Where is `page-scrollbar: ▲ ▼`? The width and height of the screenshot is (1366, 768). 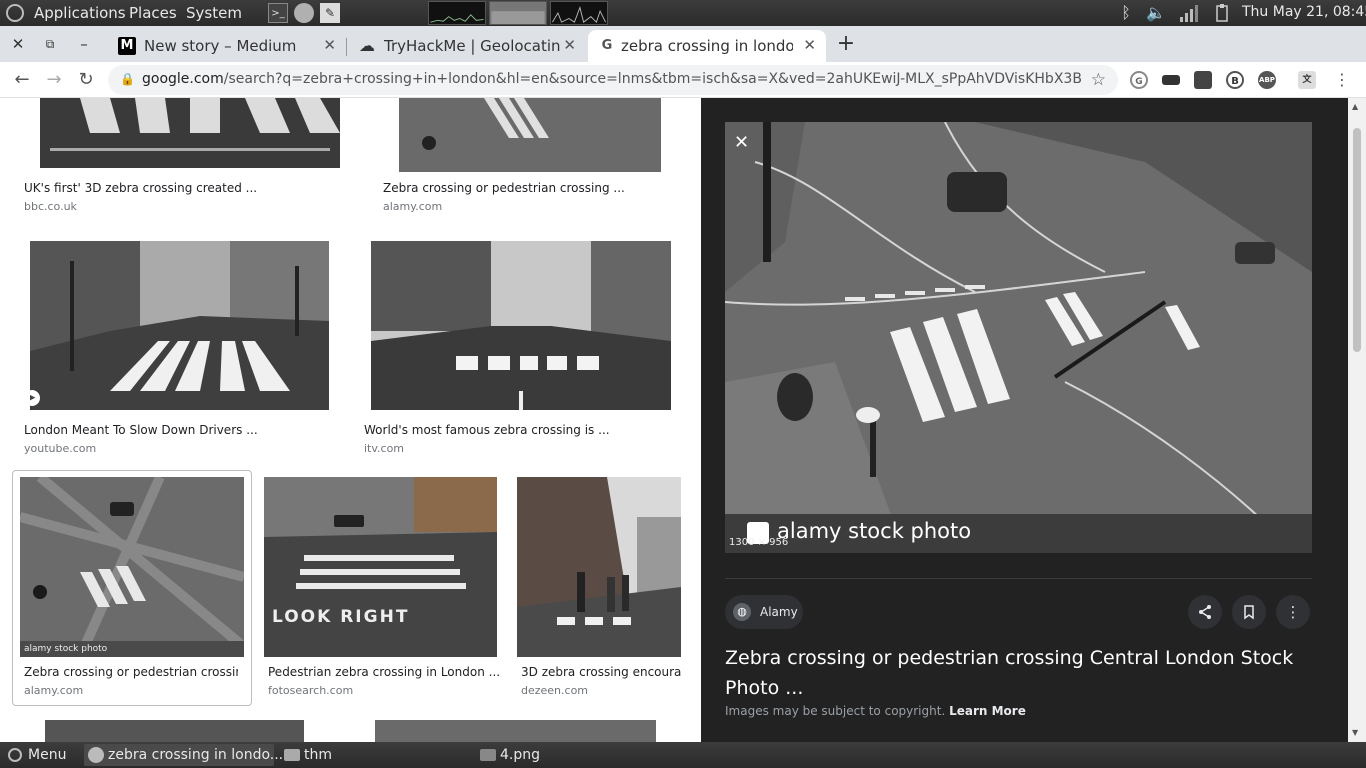 page-scrollbar: ▲ ▼ is located at coordinates (1357, 420).